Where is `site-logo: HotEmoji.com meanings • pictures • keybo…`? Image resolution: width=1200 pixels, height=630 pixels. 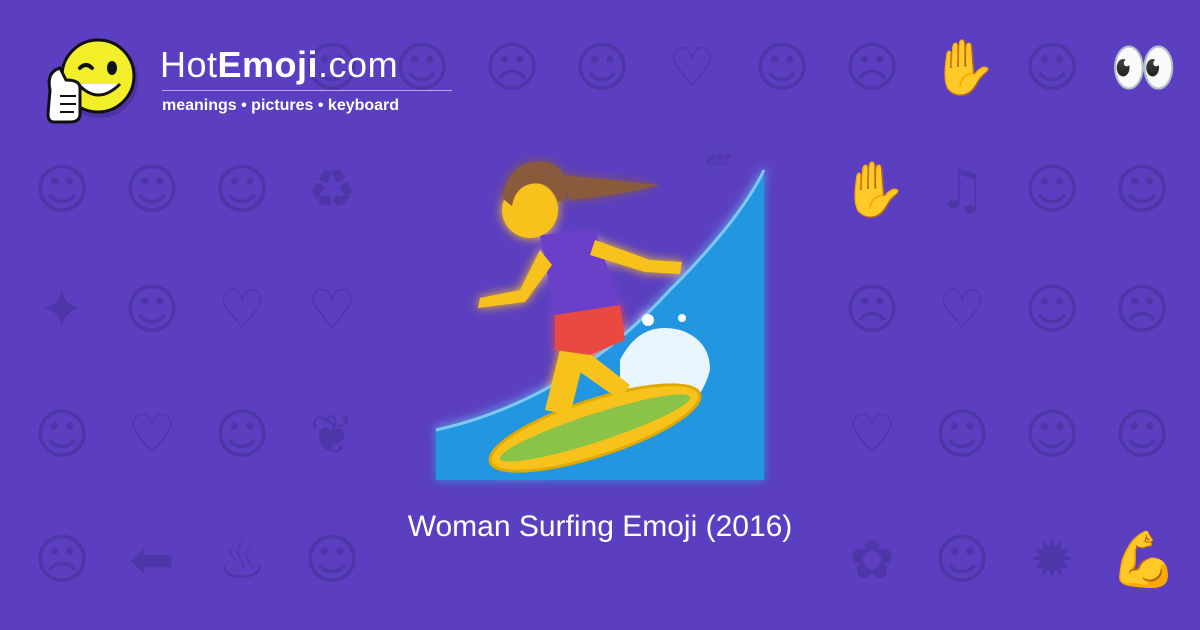 site-logo: HotEmoji.com meanings • pictures • keybo… is located at coordinates (255, 83).